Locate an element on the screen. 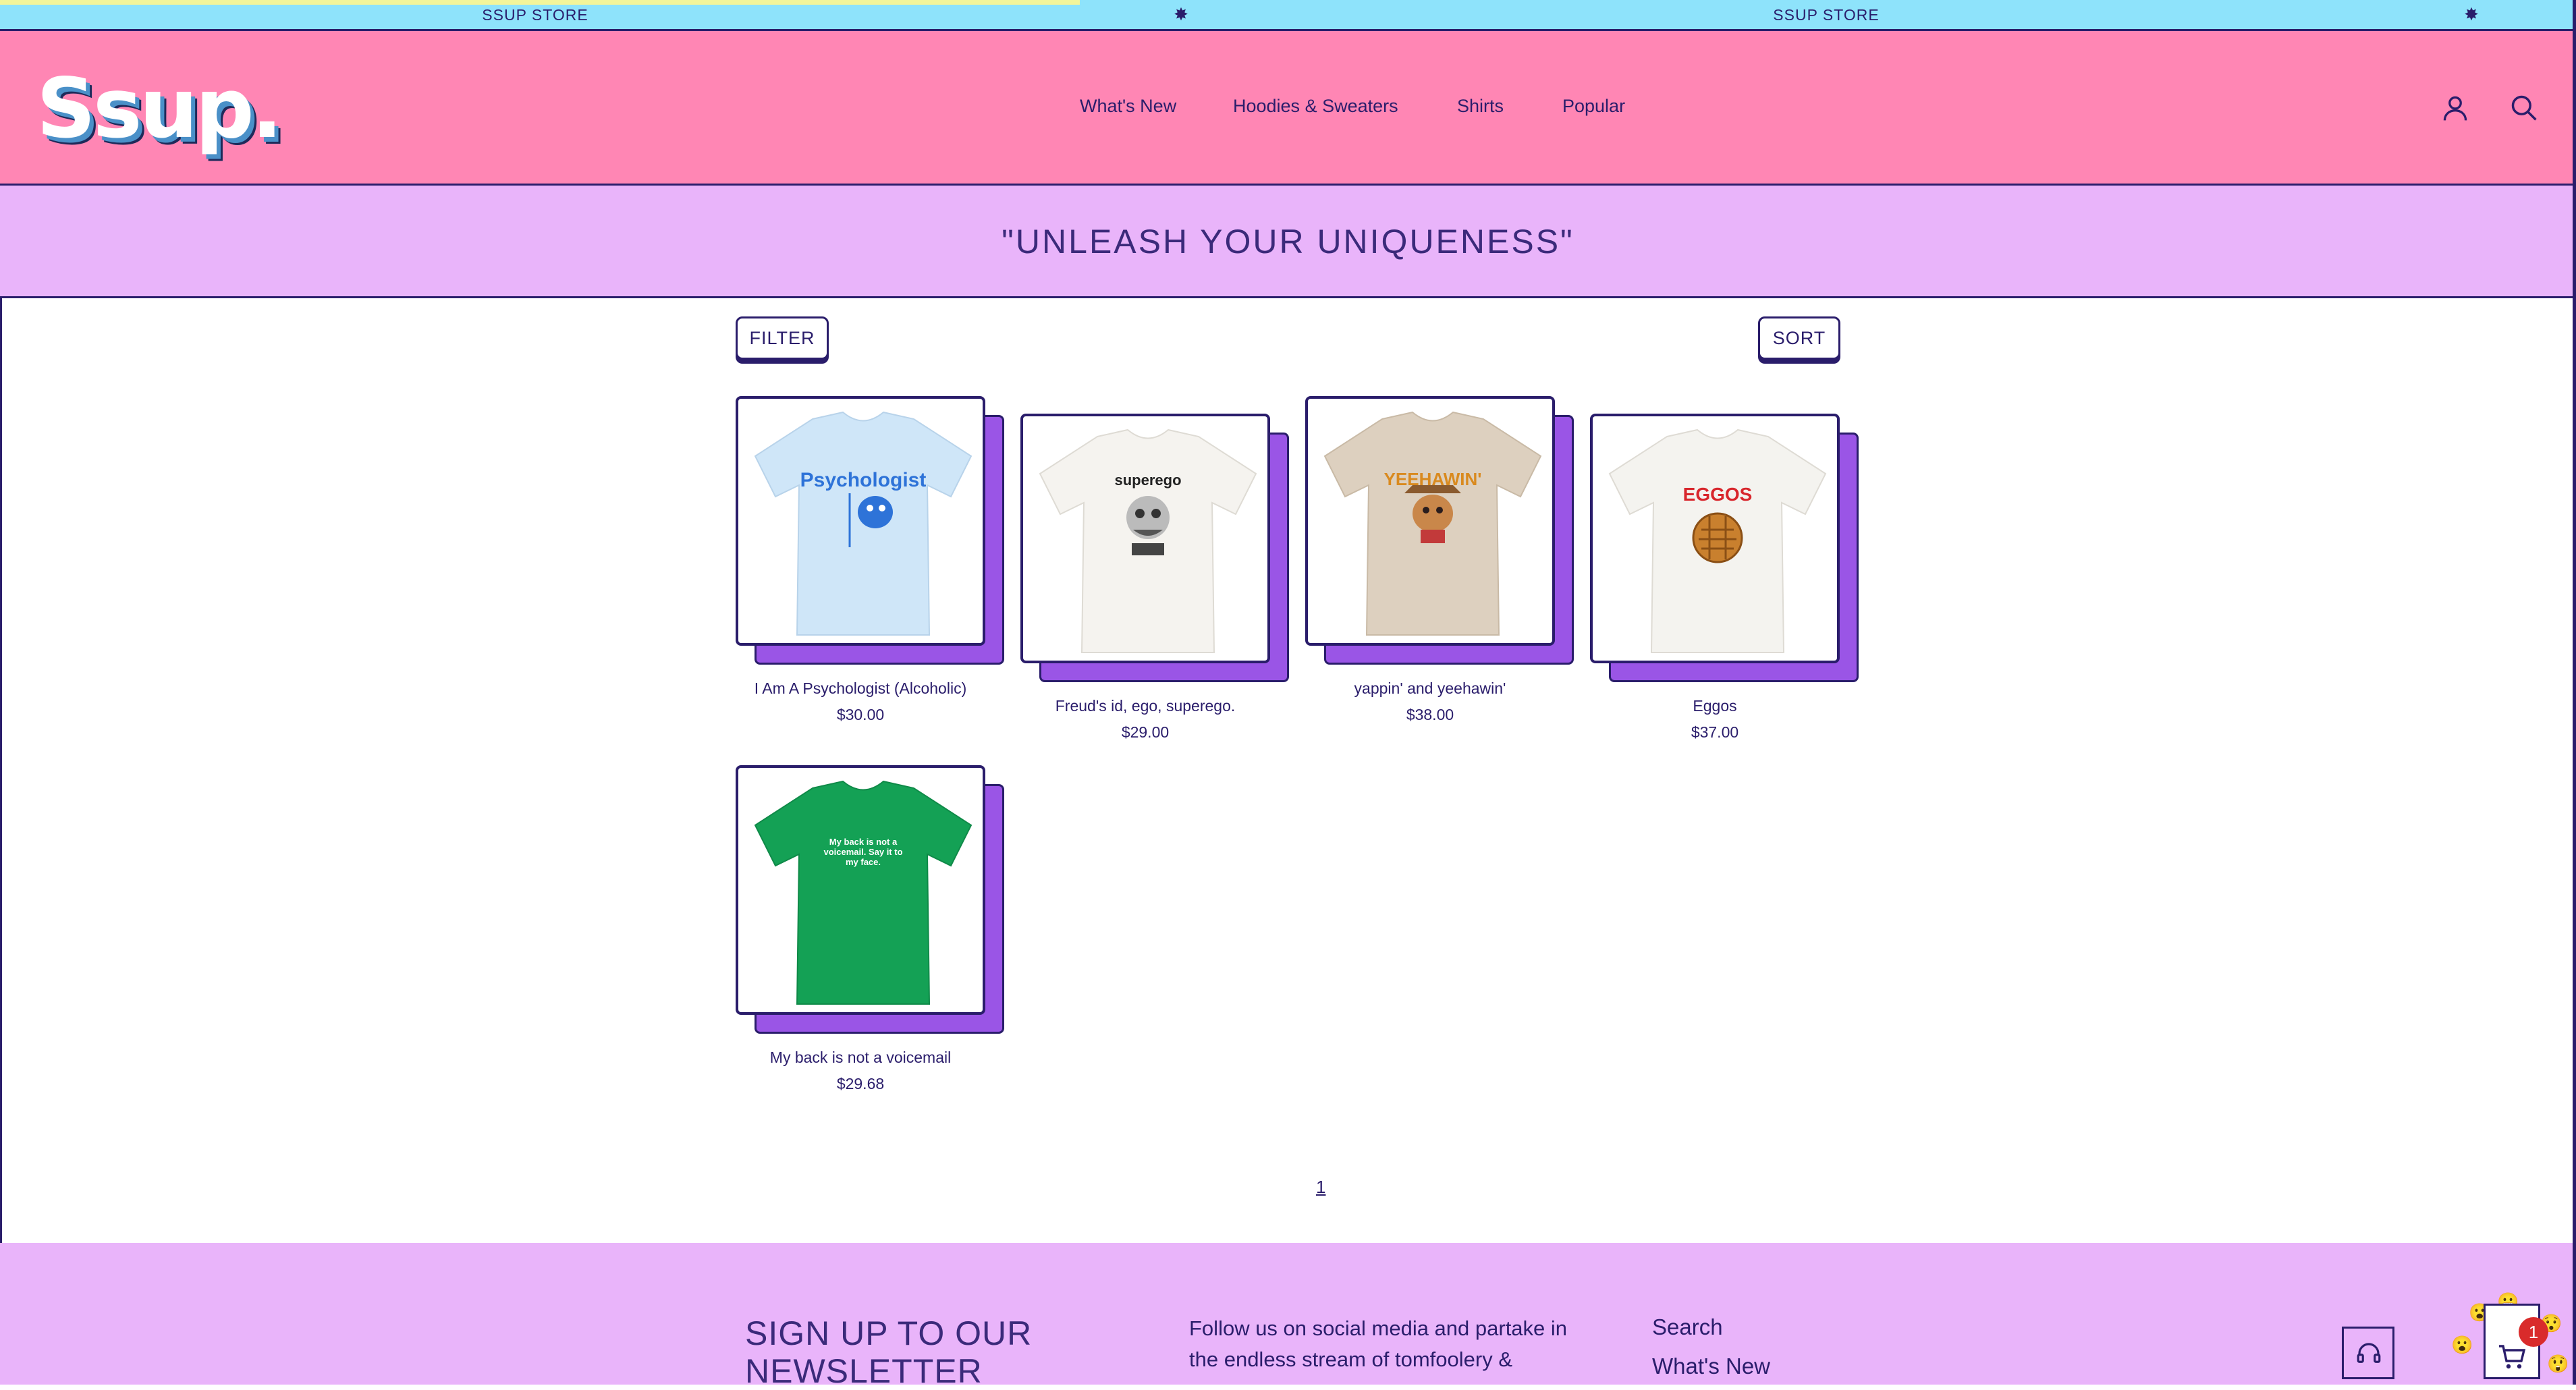 Image resolution: width=2576 pixels, height=1390 pixels. product-title: Eggos is located at coordinates (1715, 706).